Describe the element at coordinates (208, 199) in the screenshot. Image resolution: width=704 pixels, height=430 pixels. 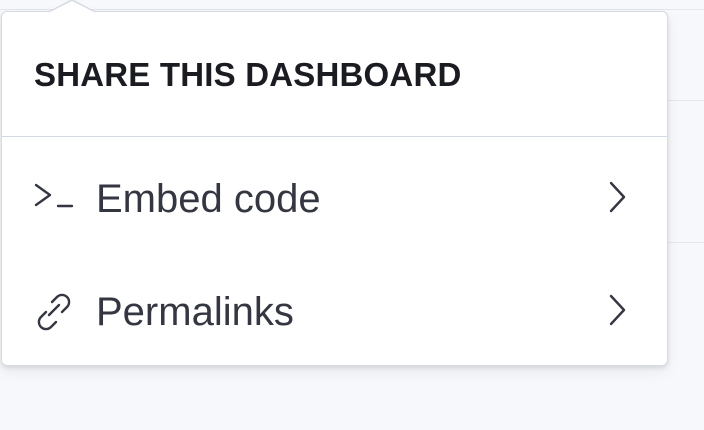
I see `menu-item-label: Embed code` at that location.